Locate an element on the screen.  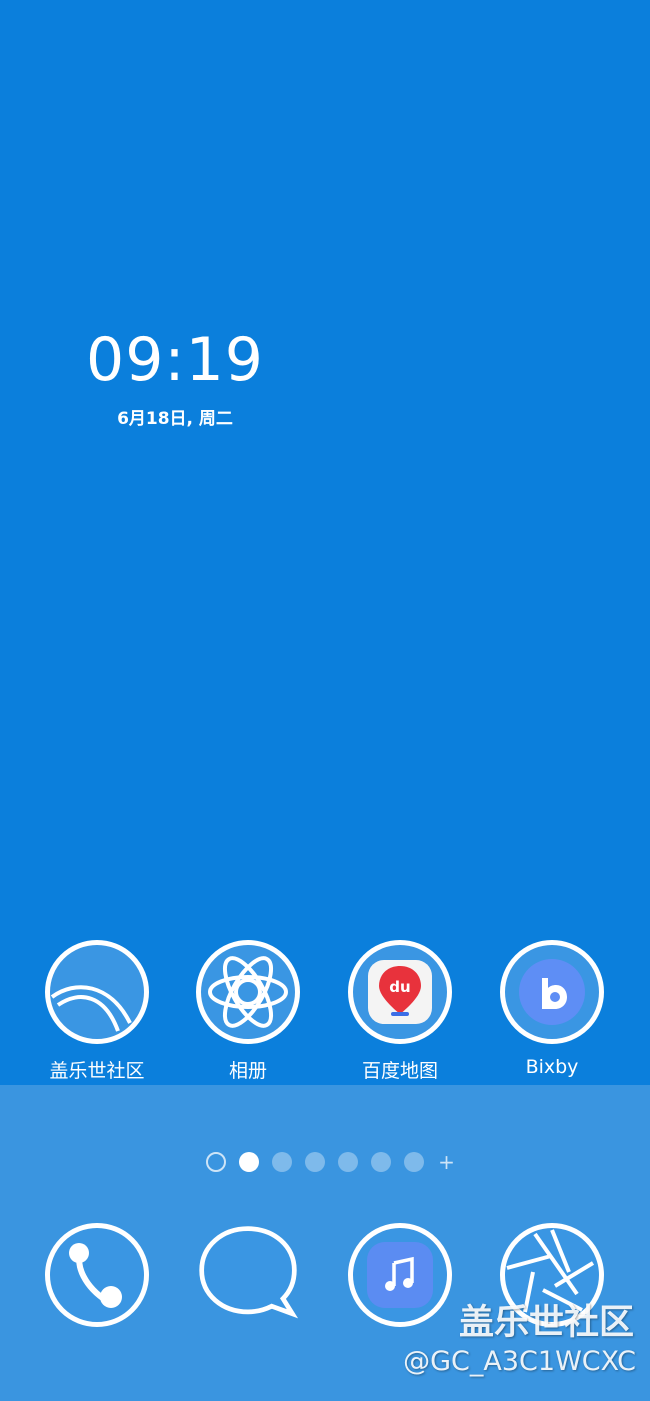
app-label: 盖乐世社区 is located at coordinates (97, 1071).